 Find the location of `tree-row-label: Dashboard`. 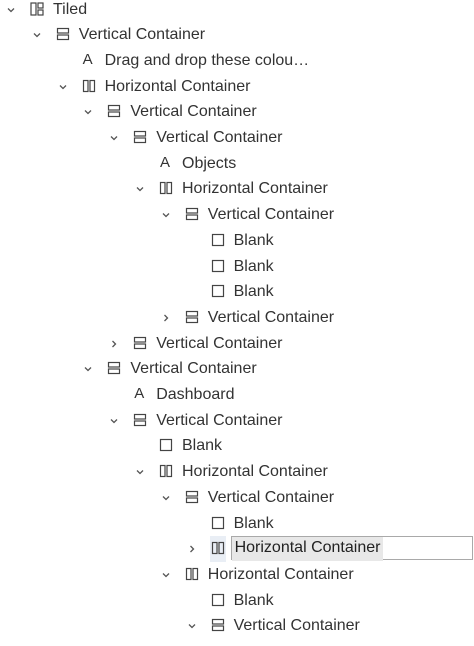

tree-row-label: Dashboard is located at coordinates (195, 394).